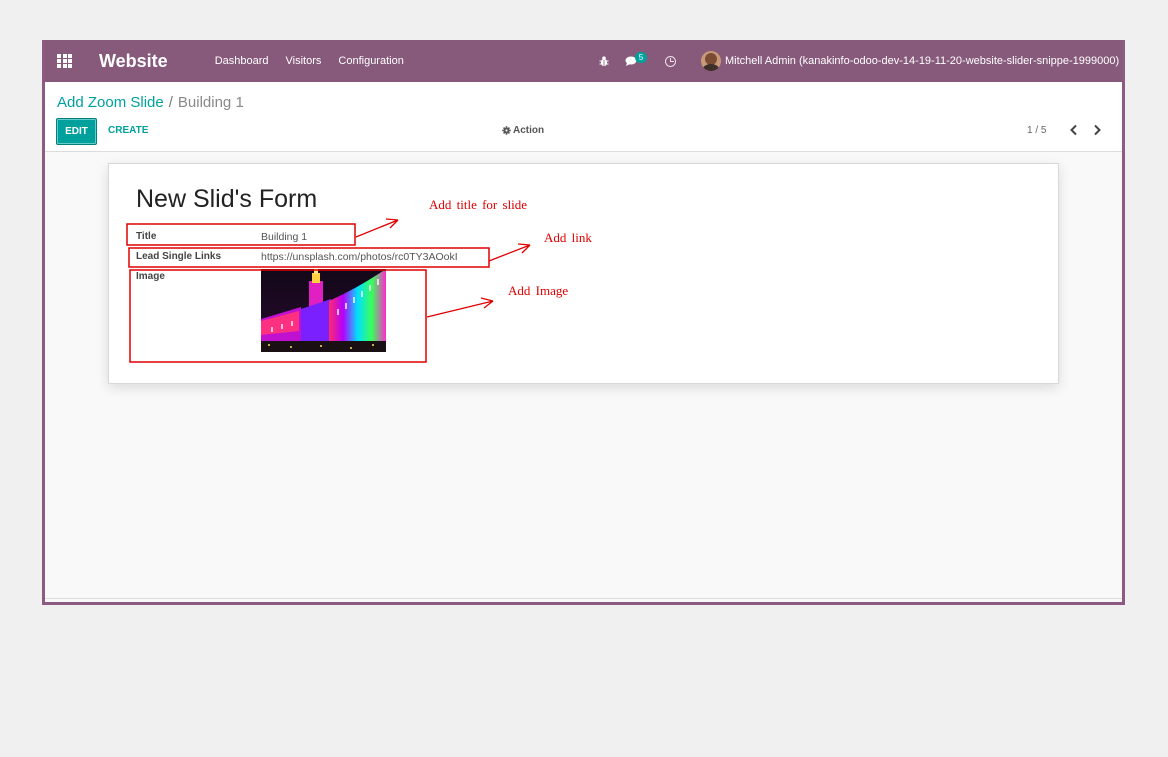 Image resolution: width=1168 pixels, height=757 pixels. I want to click on menu-item-configuration: Configuration, so click(370, 61).